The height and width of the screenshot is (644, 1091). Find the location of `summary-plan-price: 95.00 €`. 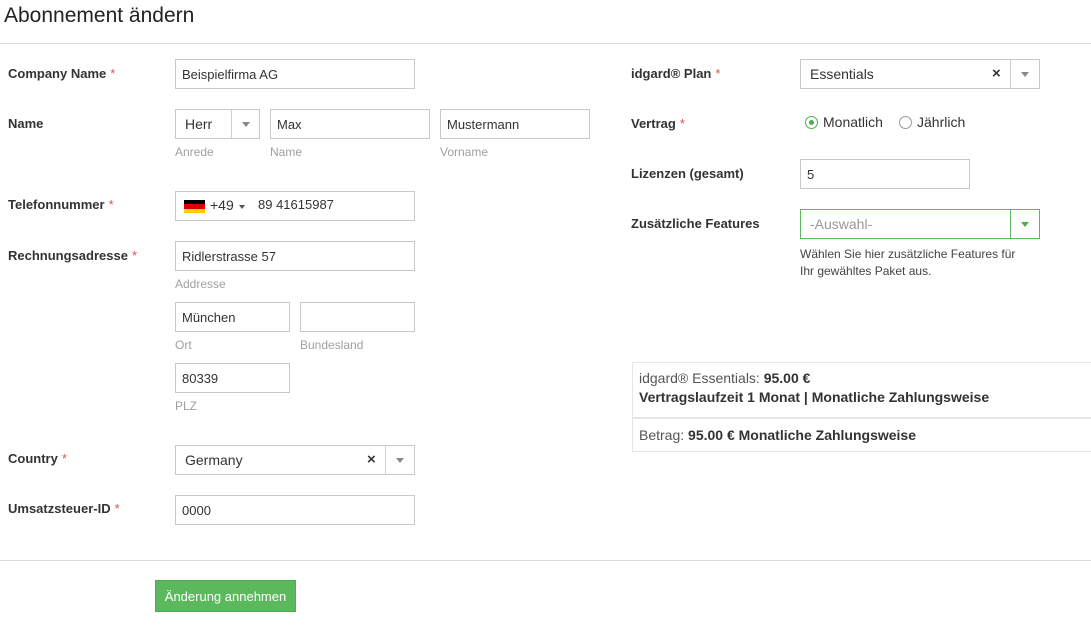

summary-plan-price: 95.00 € is located at coordinates (787, 378).